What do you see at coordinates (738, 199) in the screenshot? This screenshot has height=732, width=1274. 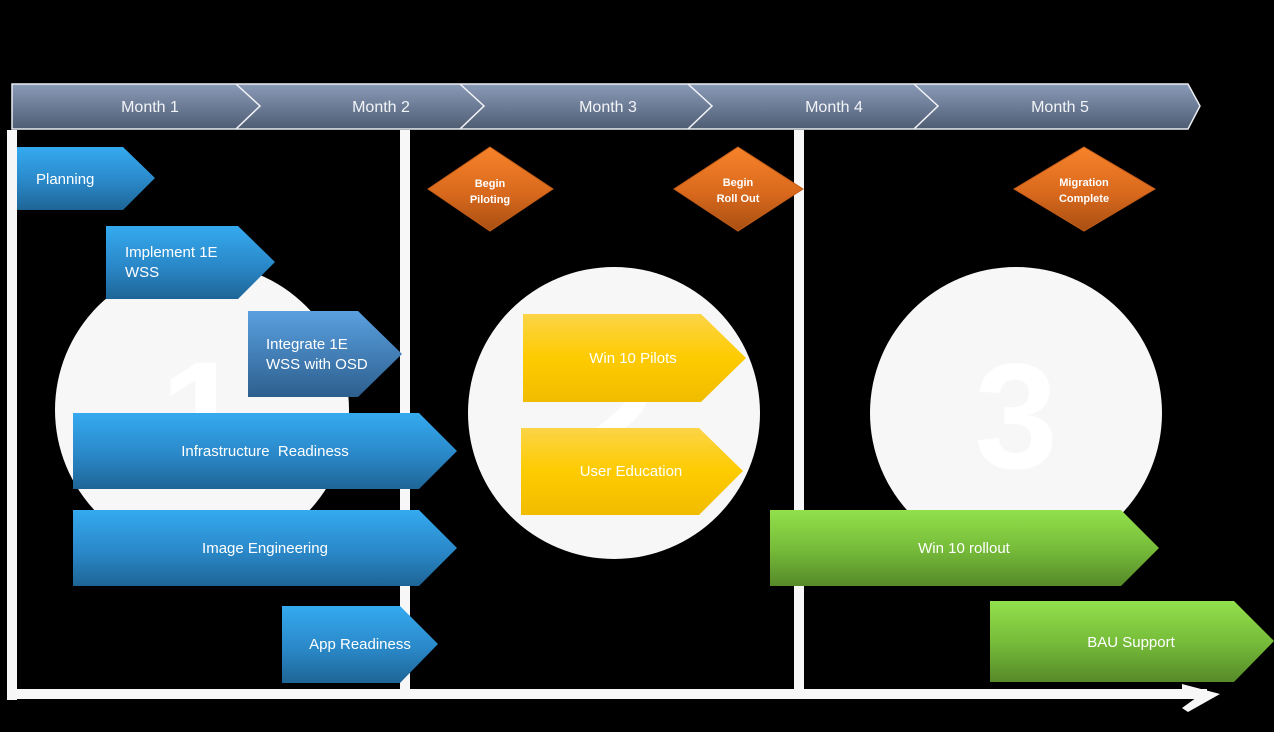 I see `milestone-begin-roll-out-line-2: Roll Out` at bounding box center [738, 199].